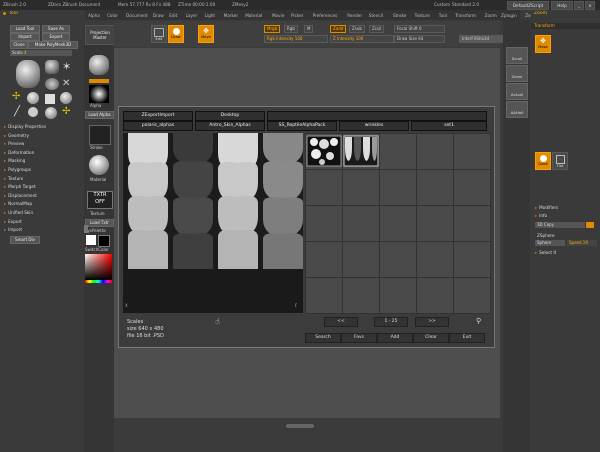 The image size is (600, 452). Describe the element at coordinates (302, 126) in the screenshot. I see `folder-reptile-alpha-pack: SS_ReptileAlphaPack` at that location.